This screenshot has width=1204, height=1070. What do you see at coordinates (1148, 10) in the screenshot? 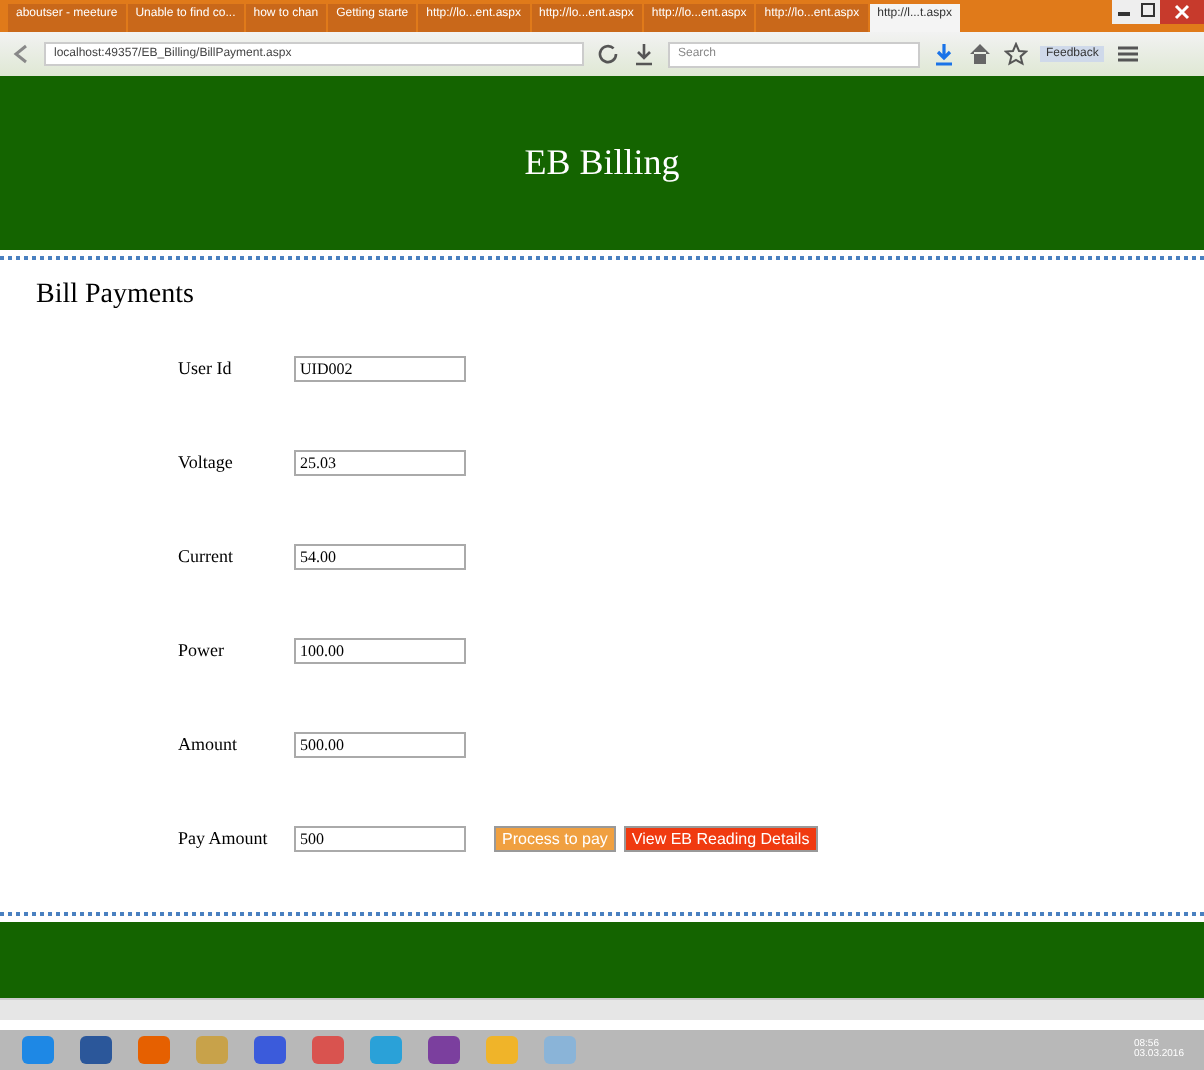
I see `restore-icon` at bounding box center [1148, 10].